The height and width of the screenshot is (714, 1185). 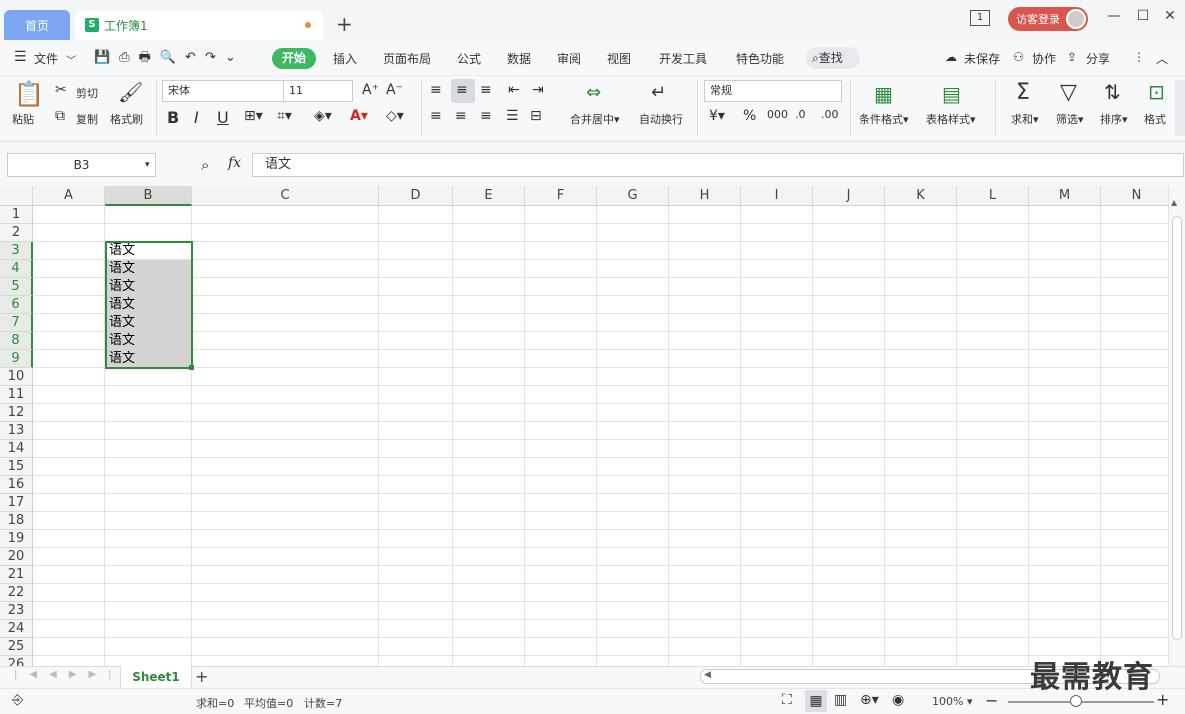 I want to click on conditional-format-icon: ▦, so click(x=883, y=94).